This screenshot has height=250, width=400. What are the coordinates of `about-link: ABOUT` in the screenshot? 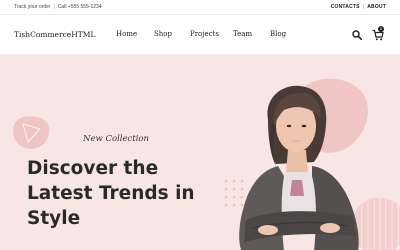 It's located at (376, 7).